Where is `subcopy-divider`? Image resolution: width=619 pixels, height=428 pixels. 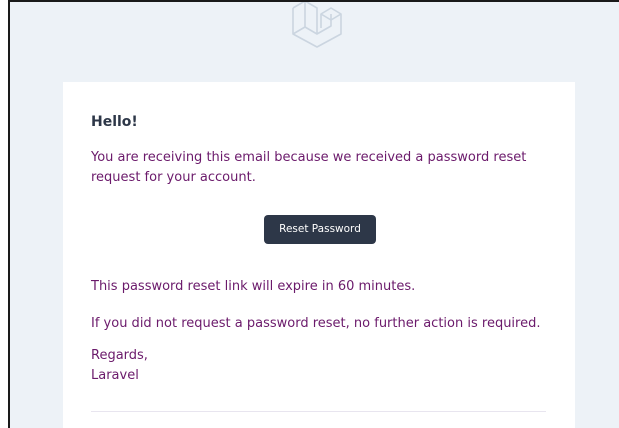 subcopy-divider is located at coordinates (318, 411).